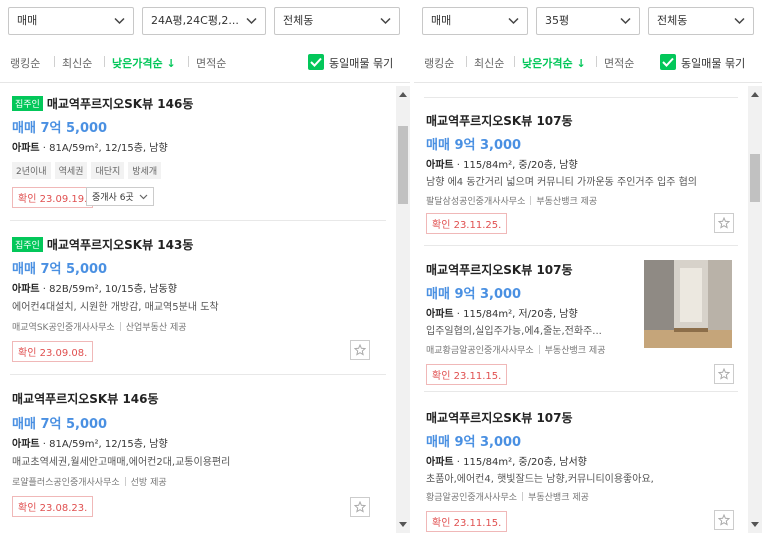  I want to click on provider-name: 산업부동산 제공, so click(156, 328).